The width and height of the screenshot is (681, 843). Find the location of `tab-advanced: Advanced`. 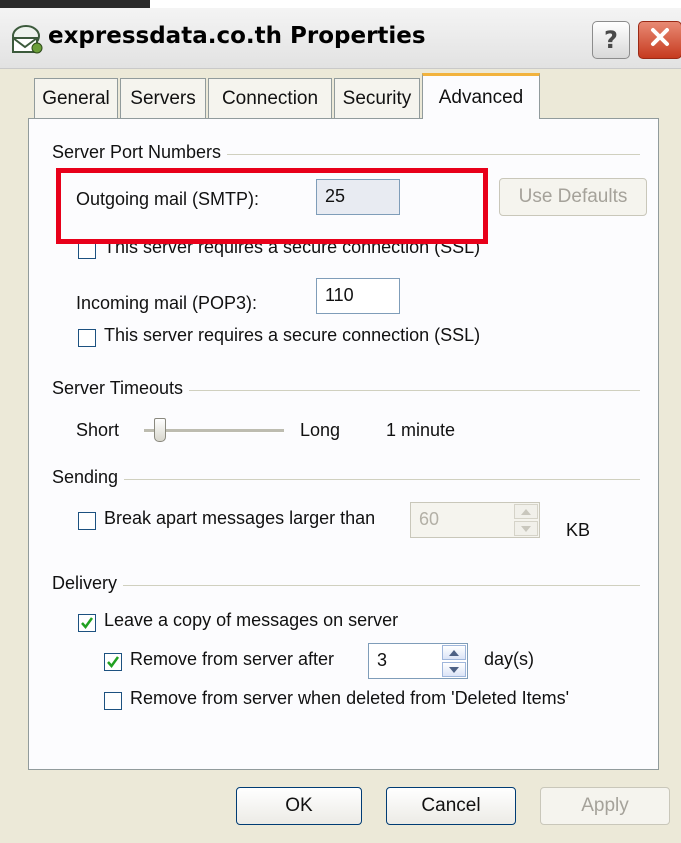

tab-advanced: Advanced is located at coordinates (481, 96).